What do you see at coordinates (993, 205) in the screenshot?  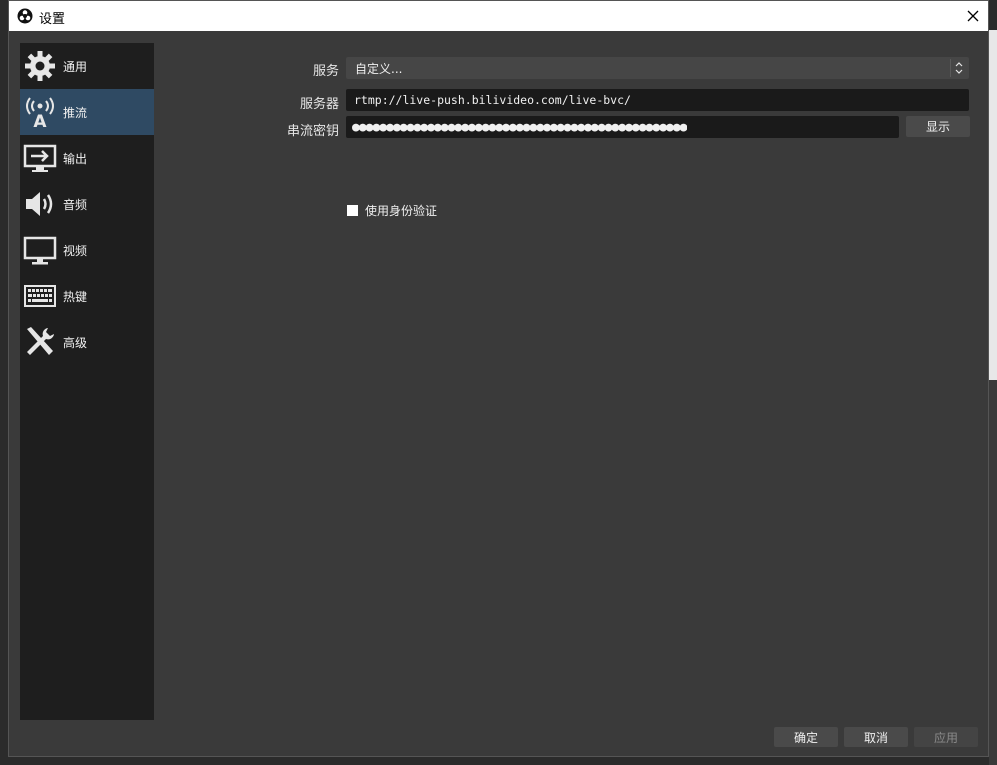 I see `background-window-edge` at bounding box center [993, 205].